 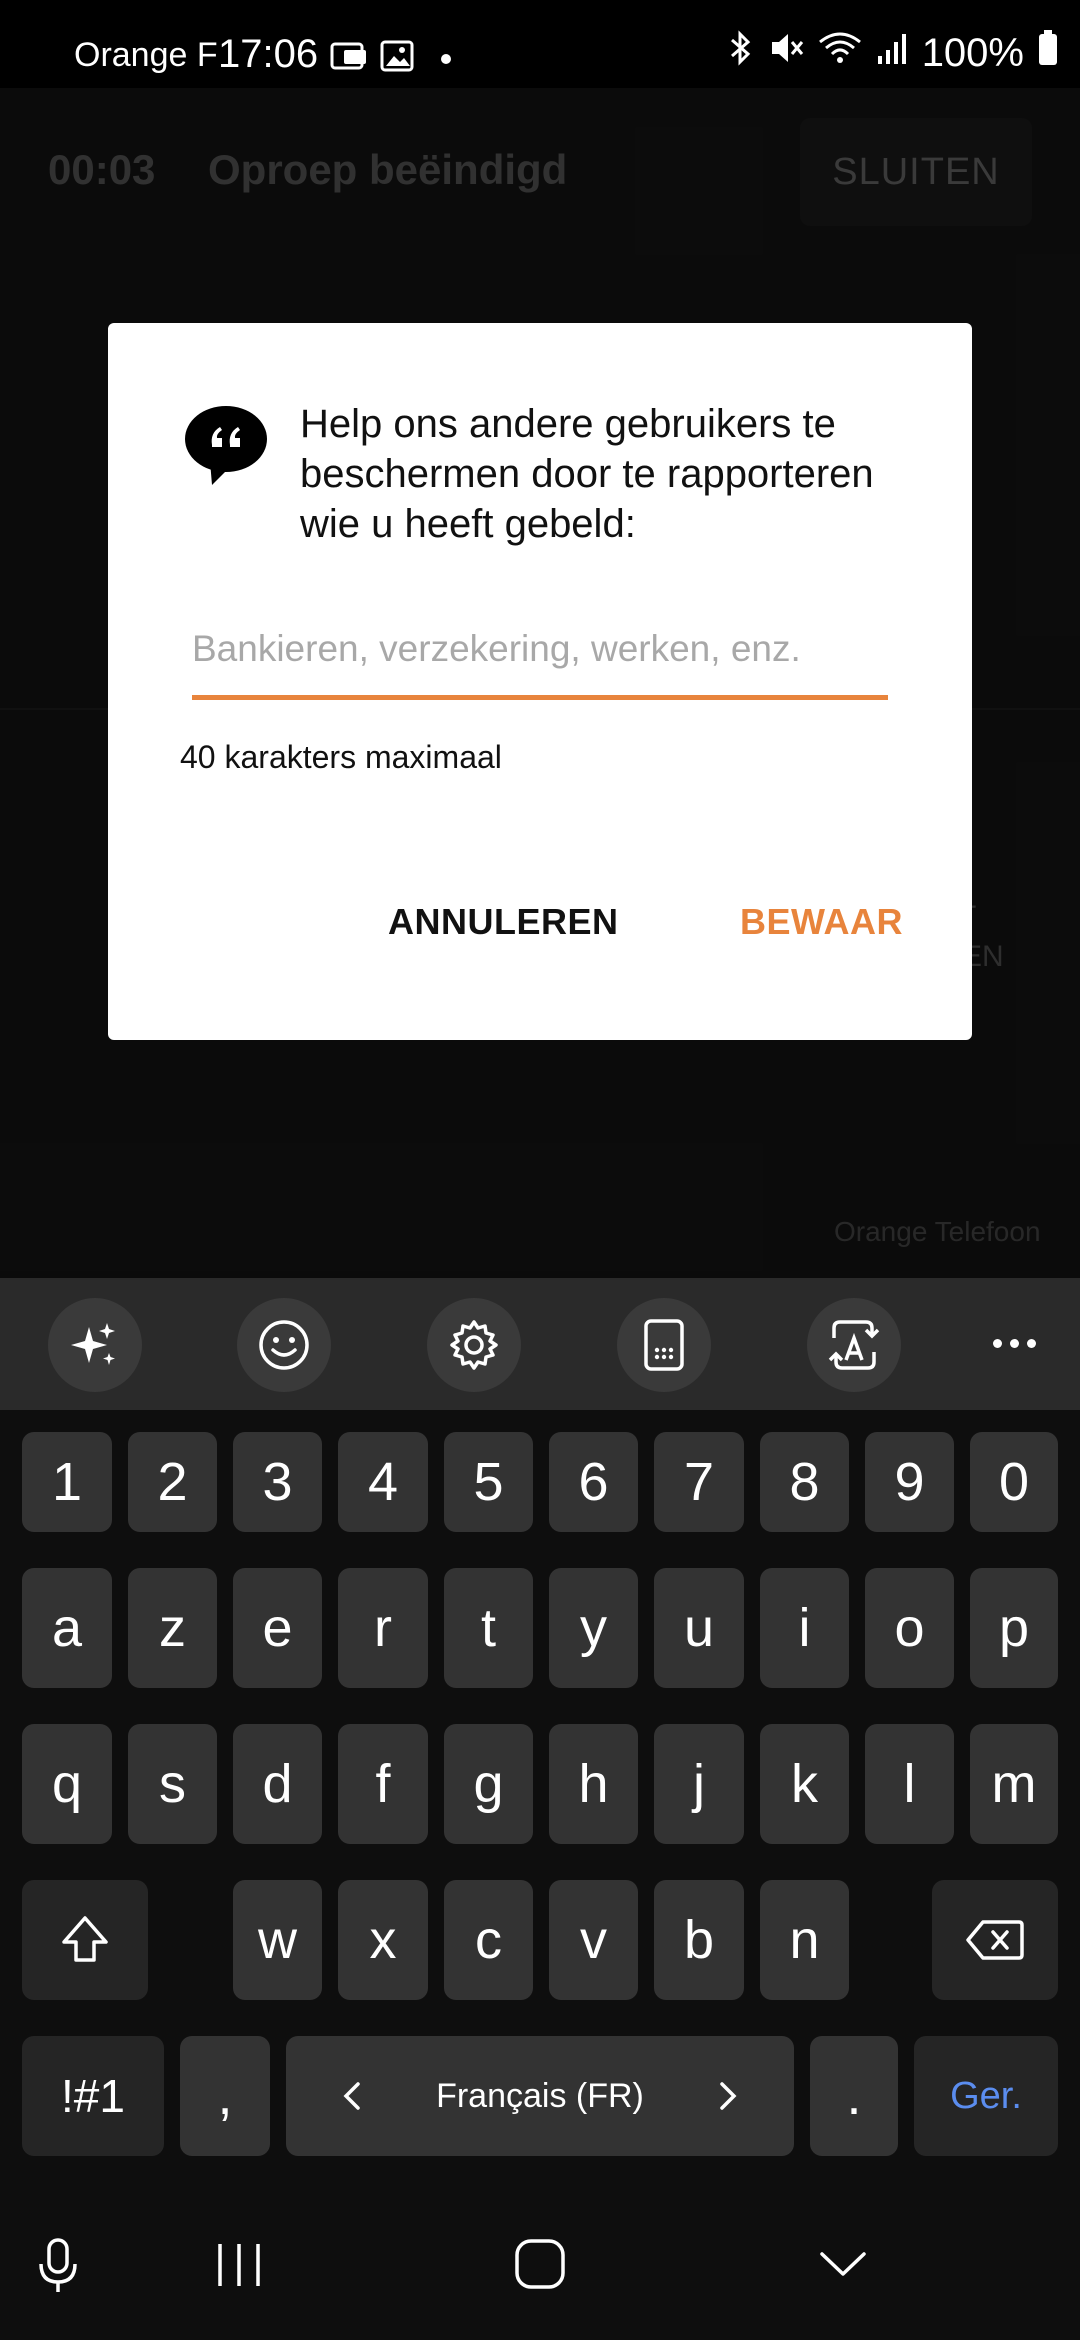 What do you see at coordinates (593, 1628) in the screenshot?
I see `key-y: y` at bounding box center [593, 1628].